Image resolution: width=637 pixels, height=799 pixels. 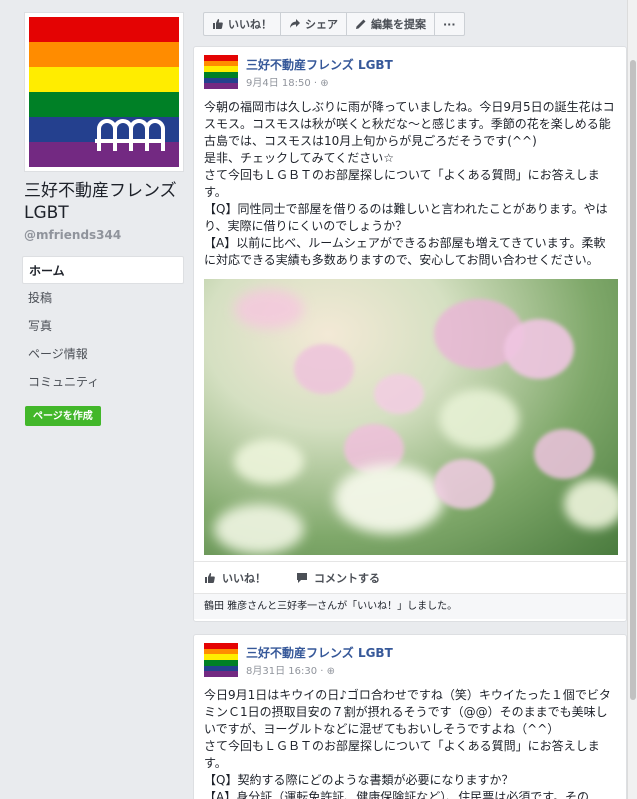 I want to click on page-action-bar: いいね！ シェア 編集を提案 ···, so click(x=334, y=24).